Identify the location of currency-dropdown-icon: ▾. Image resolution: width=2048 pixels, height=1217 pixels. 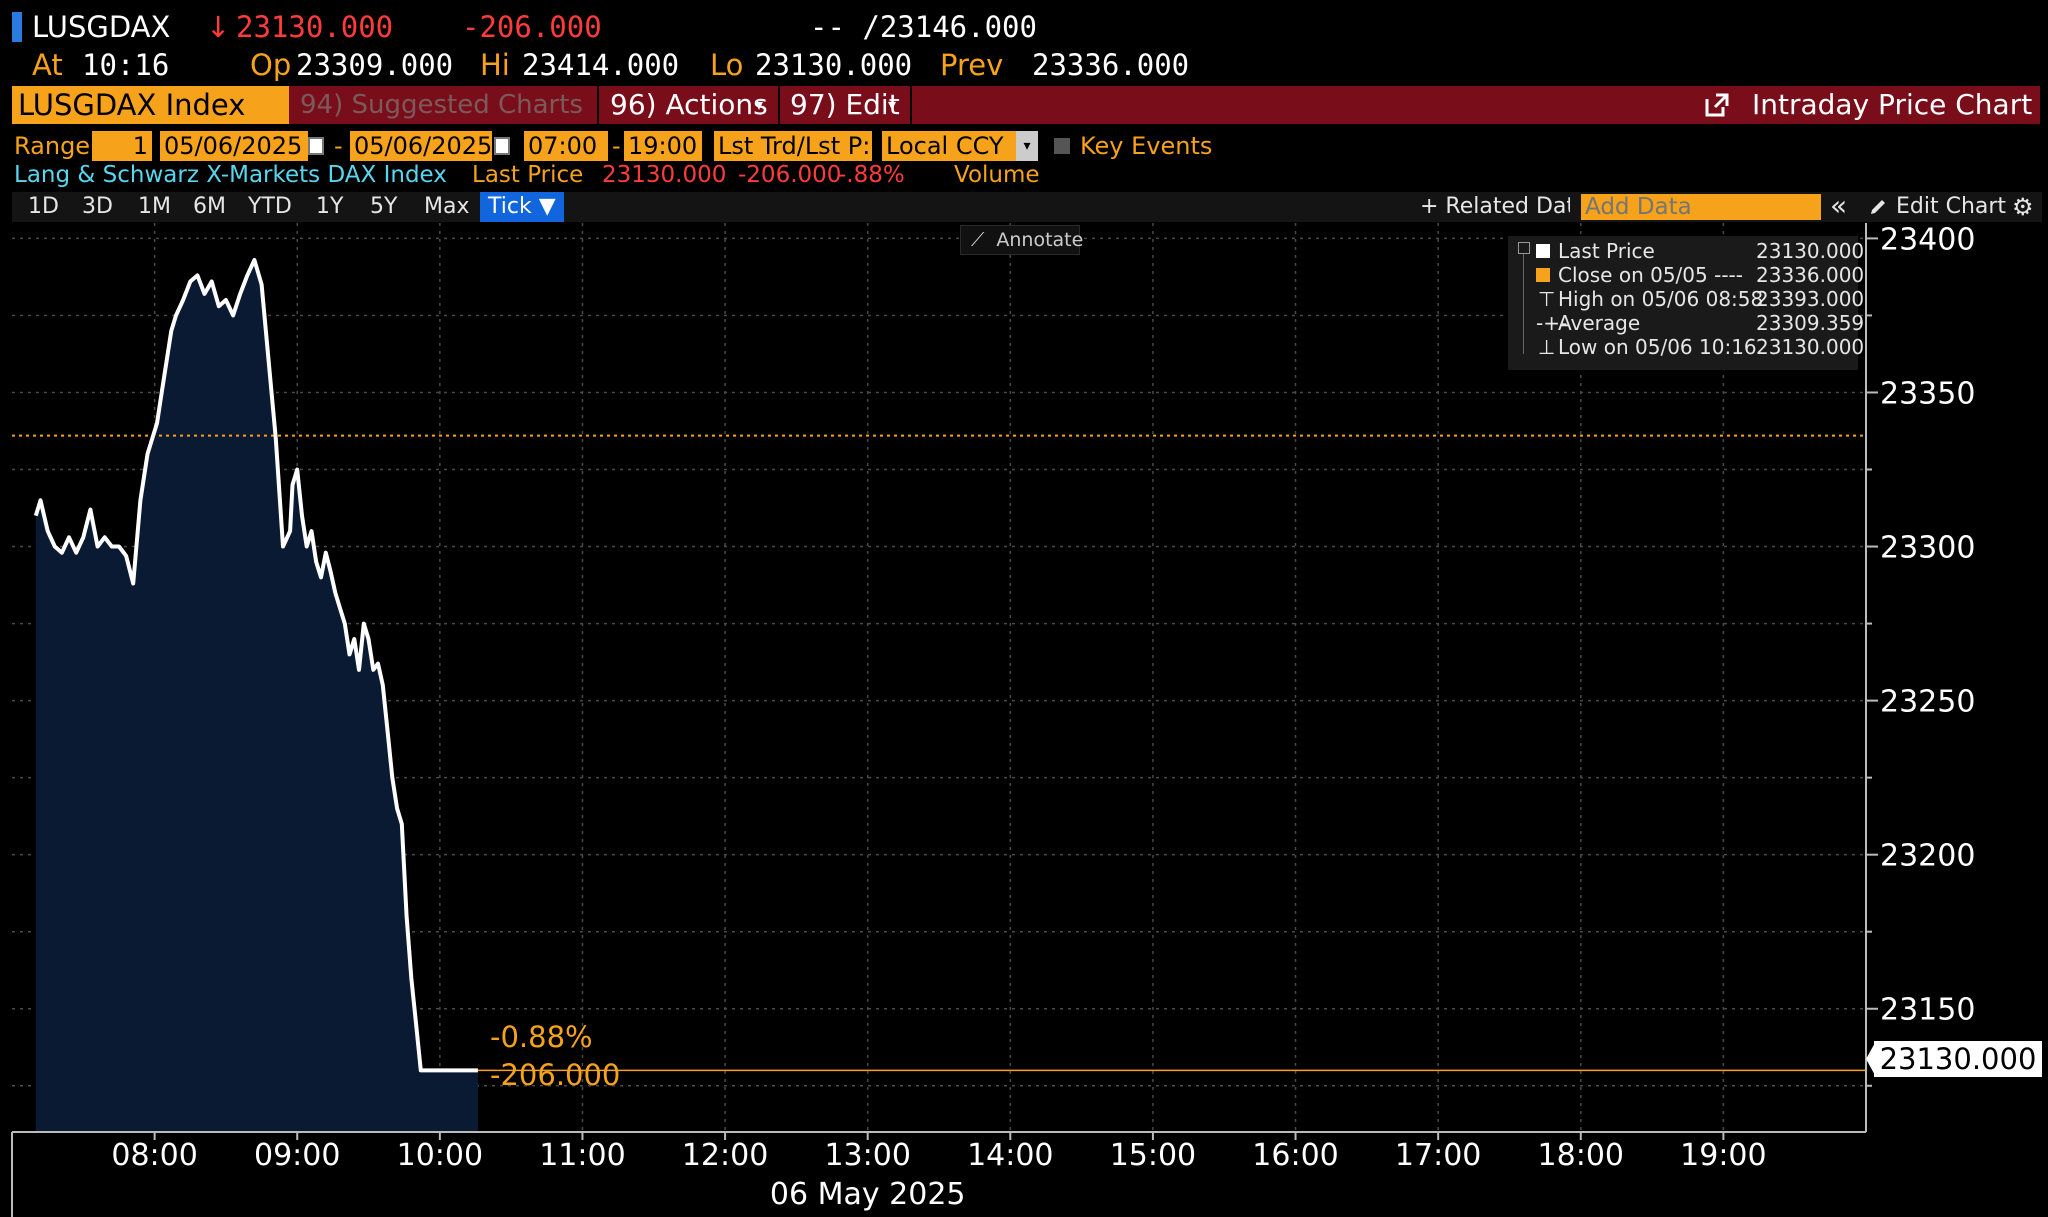
(1027, 146).